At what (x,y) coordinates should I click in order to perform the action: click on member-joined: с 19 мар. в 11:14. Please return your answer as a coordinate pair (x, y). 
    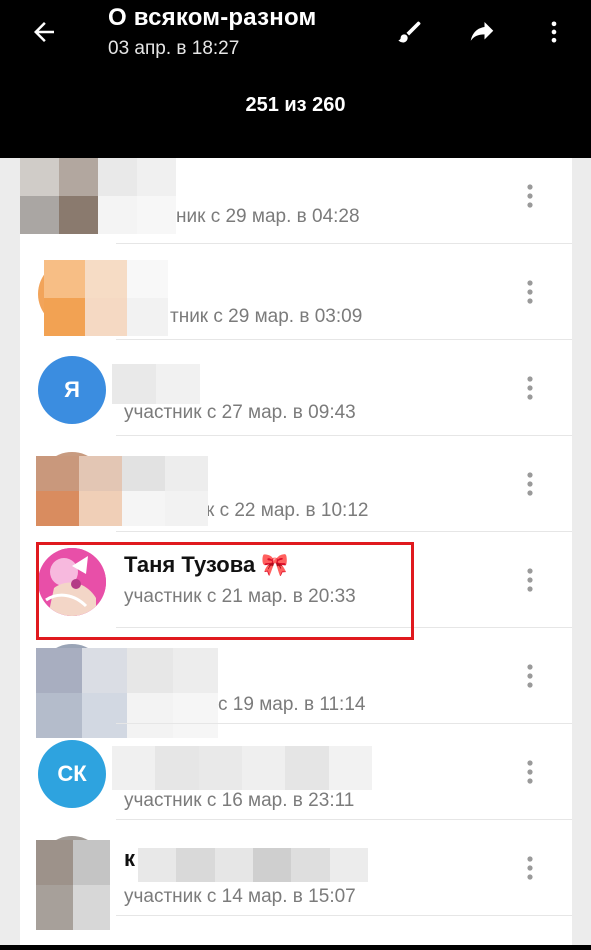
    Looking at the image, I should click on (292, 704).